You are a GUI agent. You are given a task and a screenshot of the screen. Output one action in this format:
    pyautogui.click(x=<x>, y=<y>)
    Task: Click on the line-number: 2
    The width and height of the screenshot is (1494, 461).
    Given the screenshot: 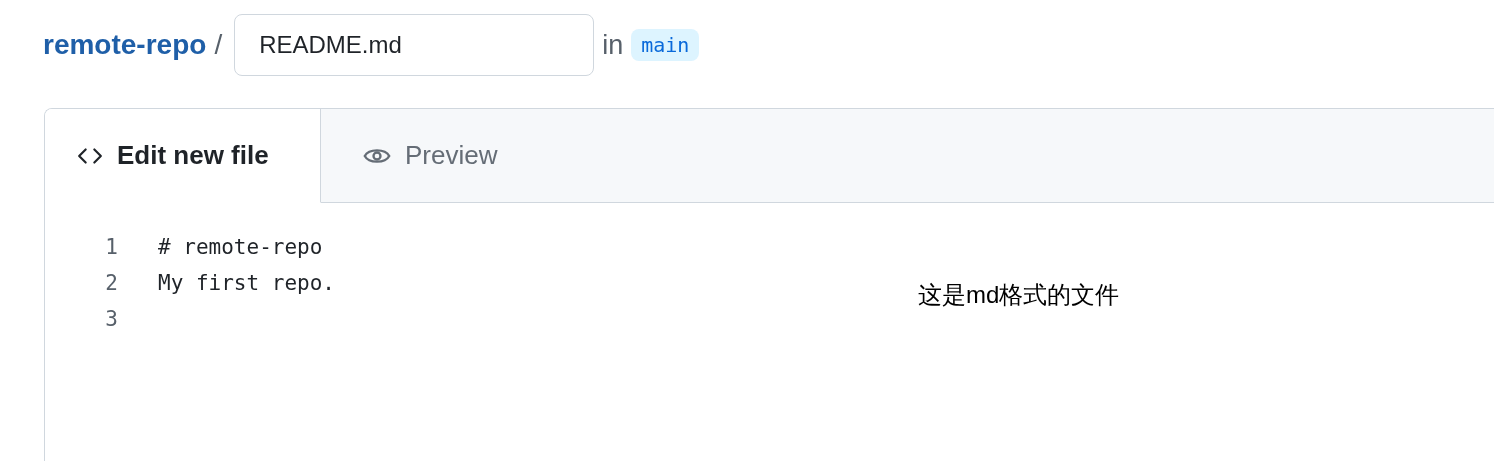 What is the action you would take?
    pyautogui.click(x=111, y=283)
    